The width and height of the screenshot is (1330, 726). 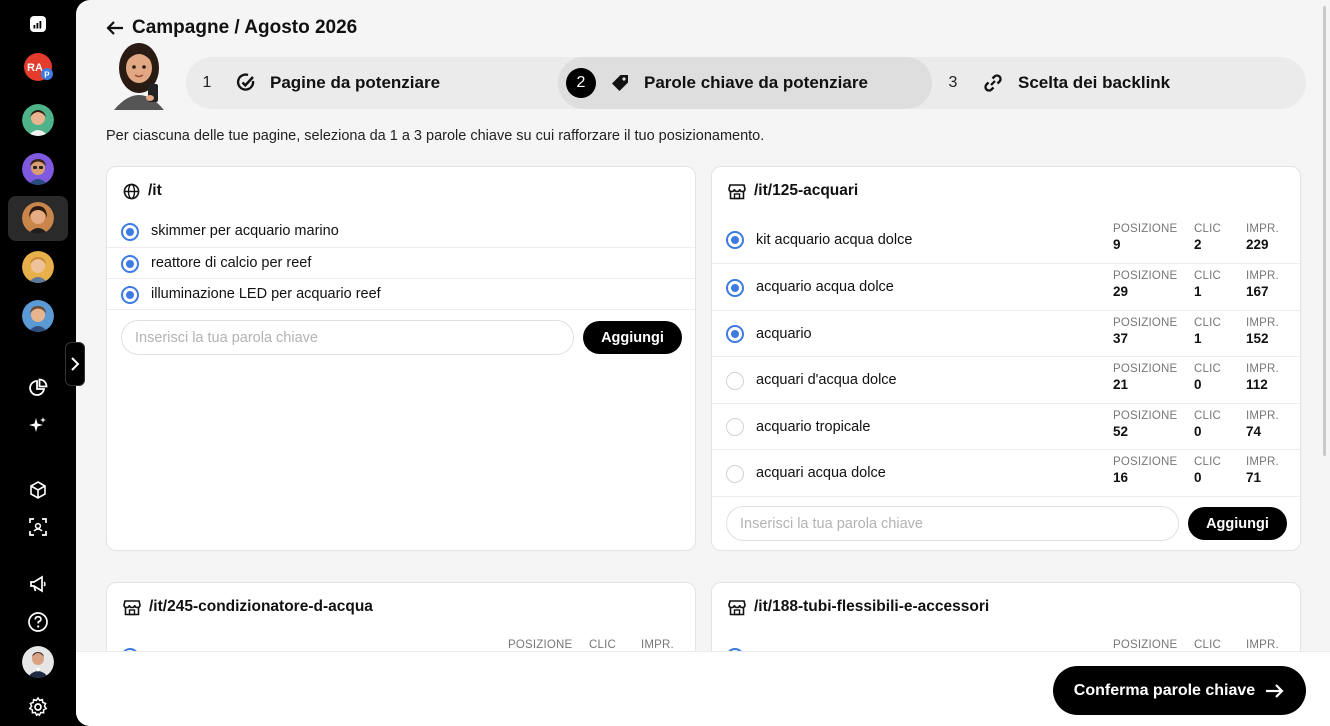 What do you see at coordinates (266, 294) in the screenshot?
I see `keyword-label: illuminazione LED per acquario reef` at bounding box center [266, 294].